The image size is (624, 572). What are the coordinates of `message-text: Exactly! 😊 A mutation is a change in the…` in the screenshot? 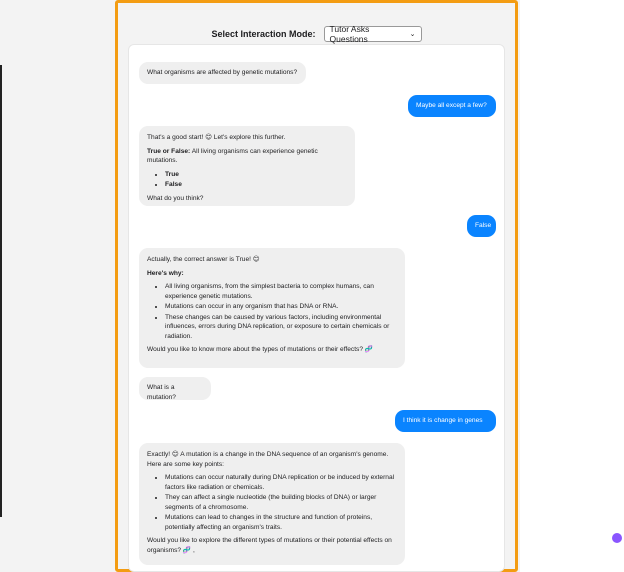 It's located at (268, 459).